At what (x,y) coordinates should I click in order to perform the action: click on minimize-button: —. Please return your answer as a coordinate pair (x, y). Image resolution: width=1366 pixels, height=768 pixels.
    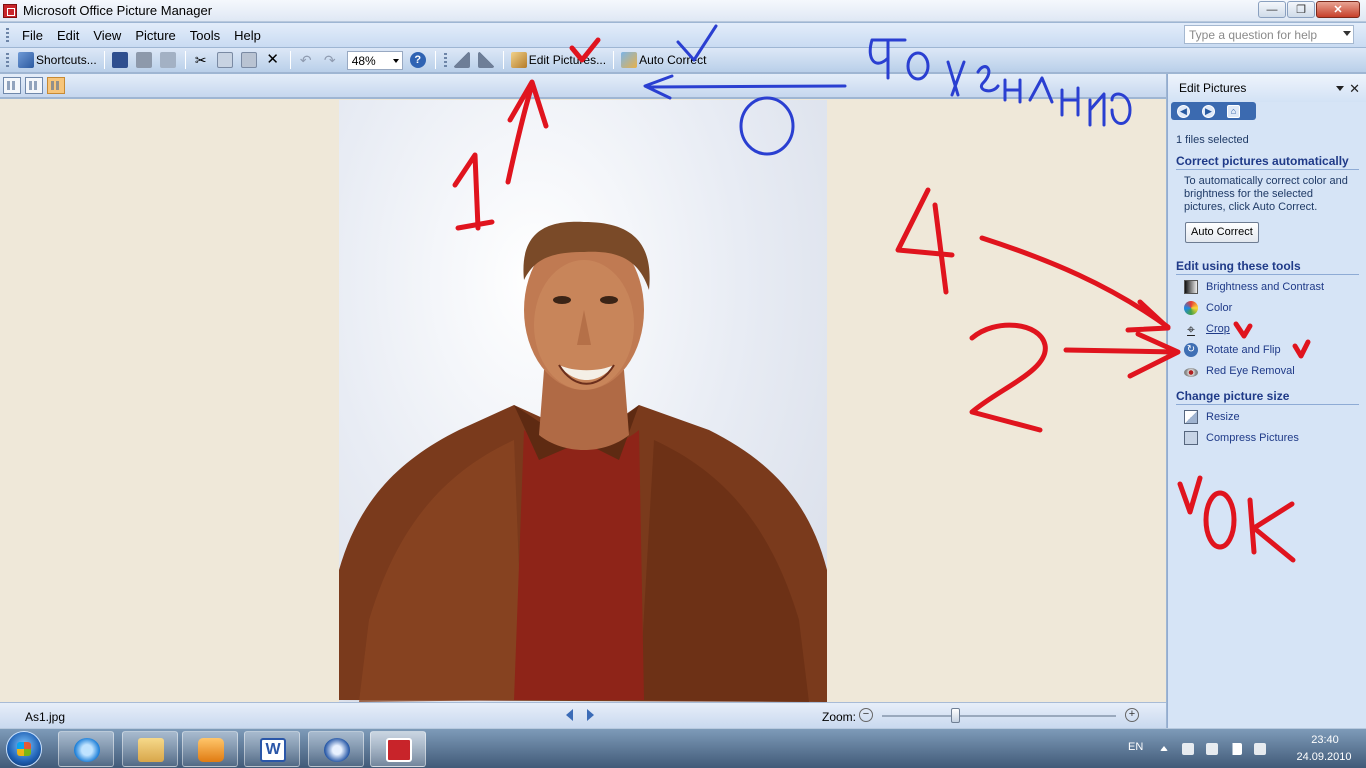
    Looking at the image, I should click on (1272, 9).